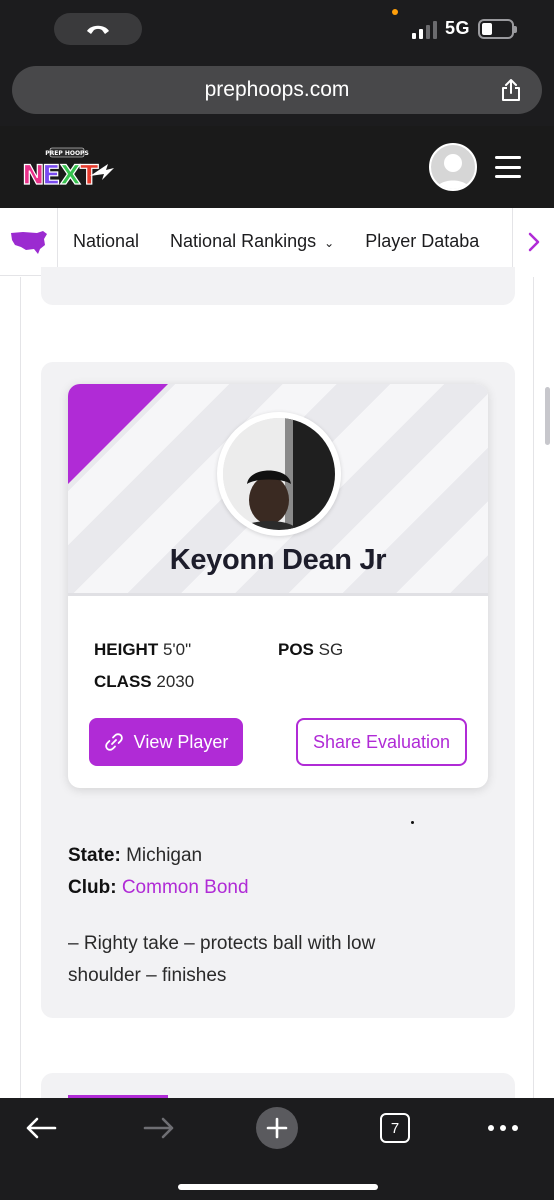  What do you see at coordinates (177, 649) in the screenshot?
I see `stat-value: 5'0"` at bounding box center [177, 649].